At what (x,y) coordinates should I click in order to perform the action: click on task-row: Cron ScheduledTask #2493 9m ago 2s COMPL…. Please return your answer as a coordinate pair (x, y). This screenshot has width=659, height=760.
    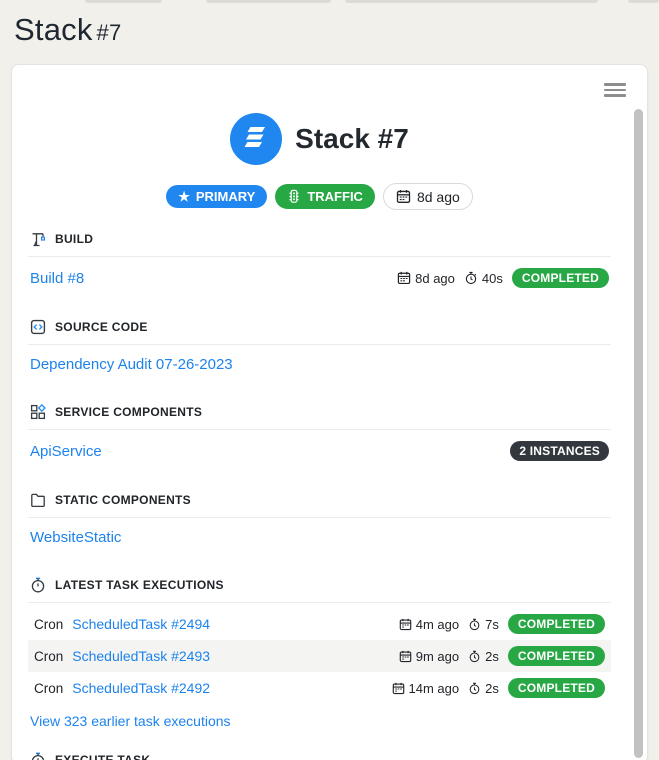
    Looking at the image, I should click on (319, 656).